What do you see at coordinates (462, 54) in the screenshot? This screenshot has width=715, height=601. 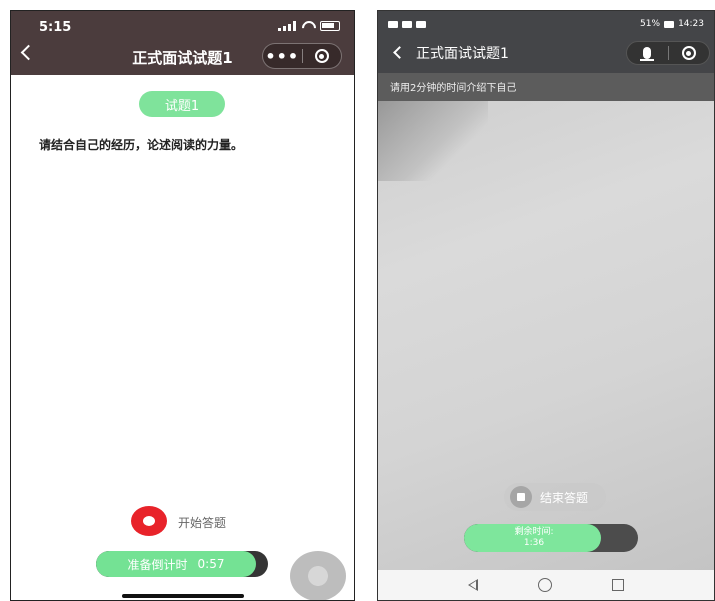 I see `page-title: 正式面试试题1` at bounding box center [462, 54].